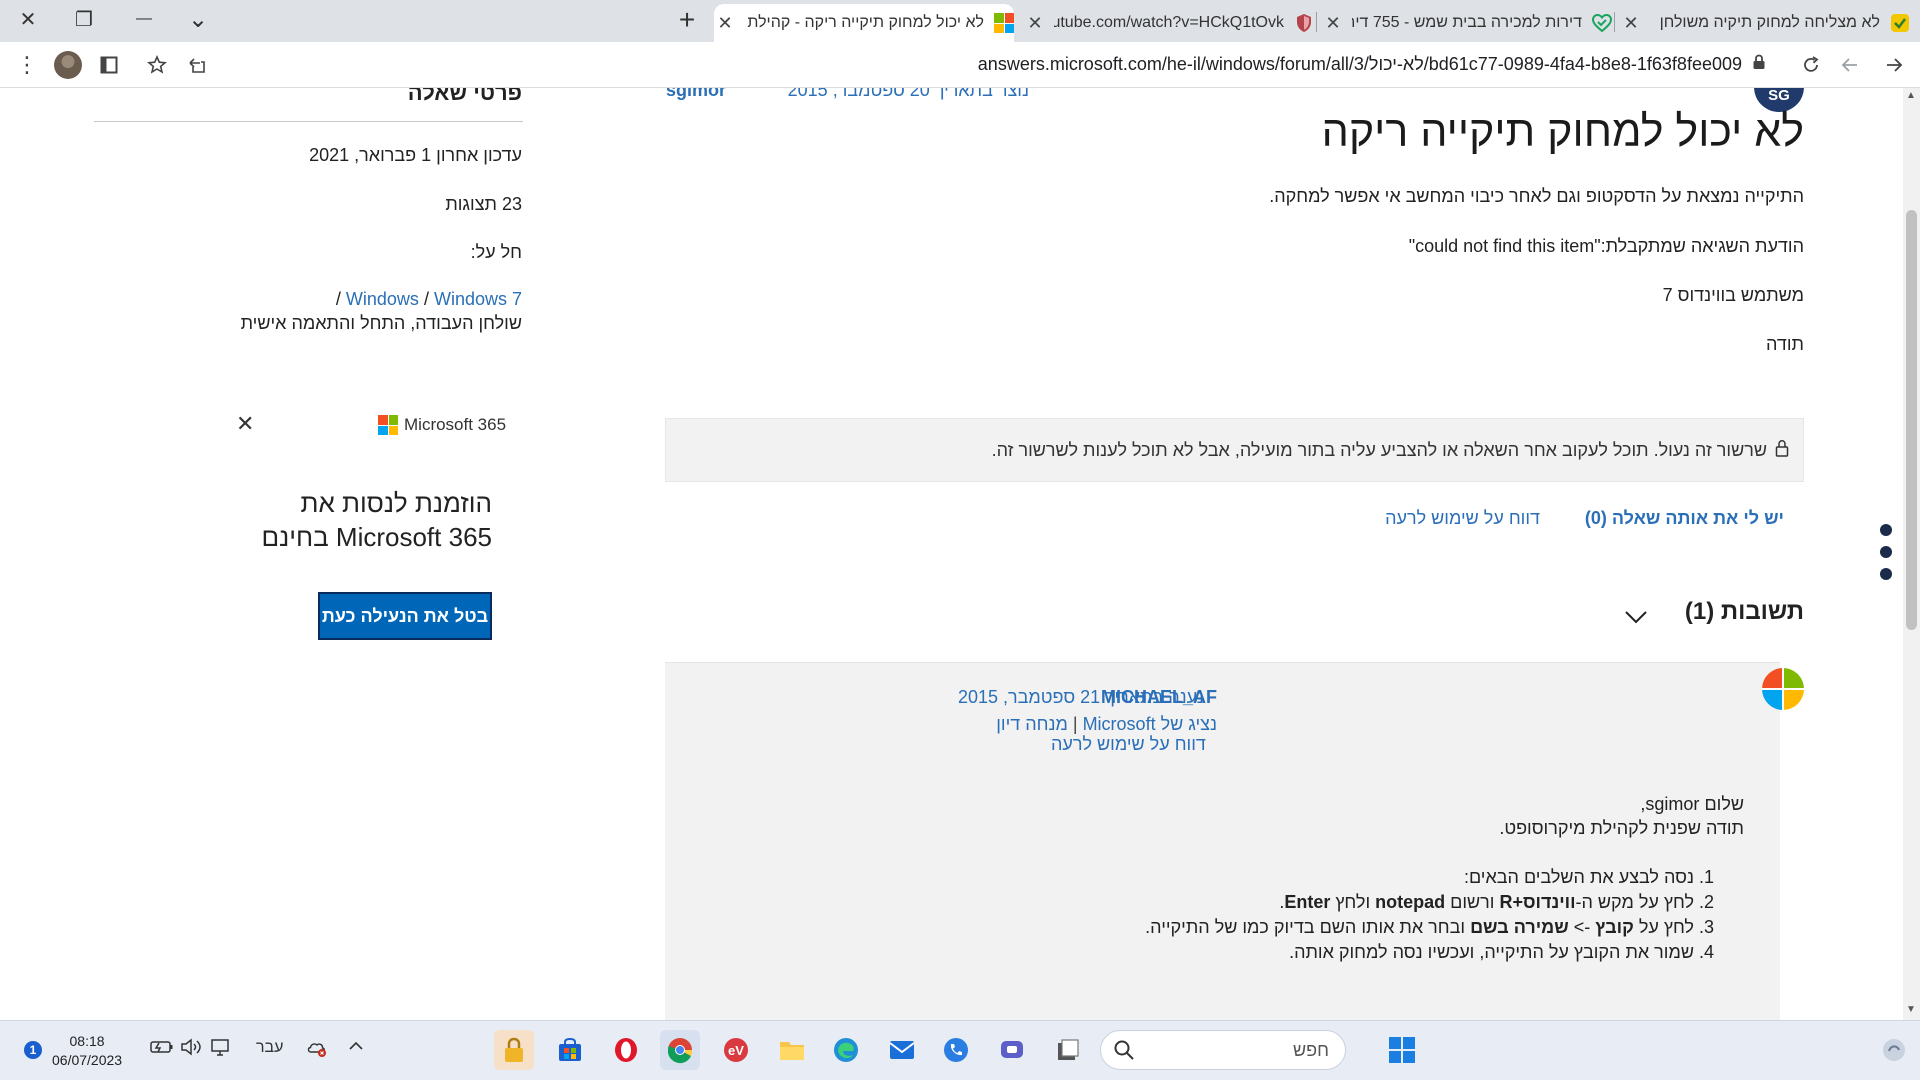 The height and width of the screenshot is (1080, 1920). What do you see at coordinates (1733, 295) in the screenshot?
I see `question-body-line: משתמש בווינדוס 7` at bounding box center [1733, 295].